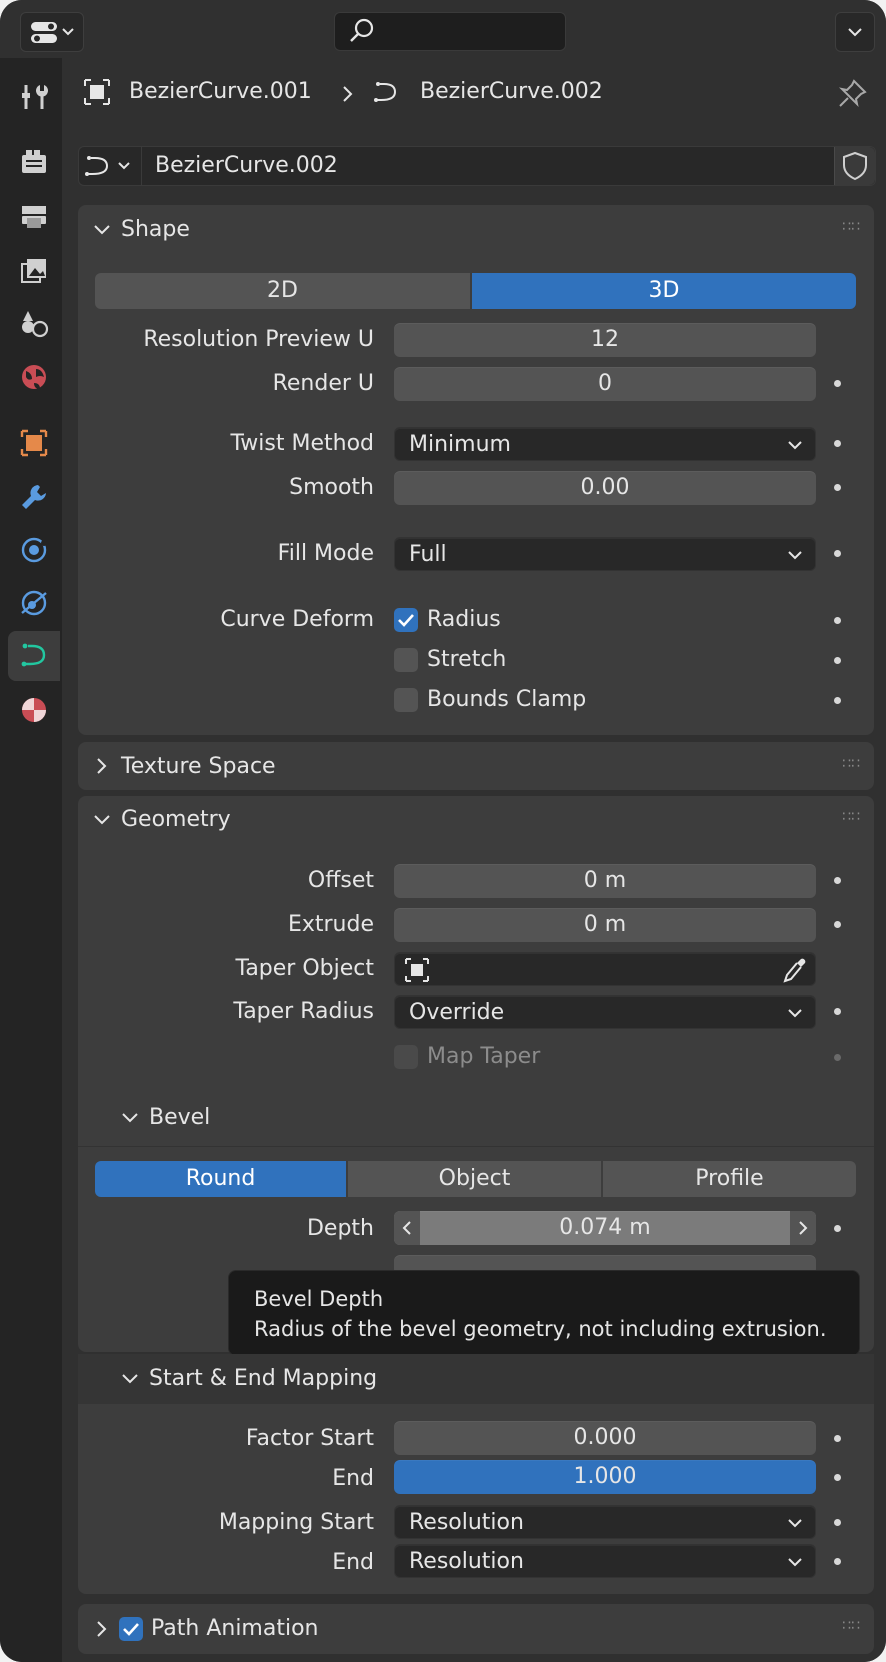 This screenshot has width=886, height=1662. I want to click on shield-icon, so click(855, 166).